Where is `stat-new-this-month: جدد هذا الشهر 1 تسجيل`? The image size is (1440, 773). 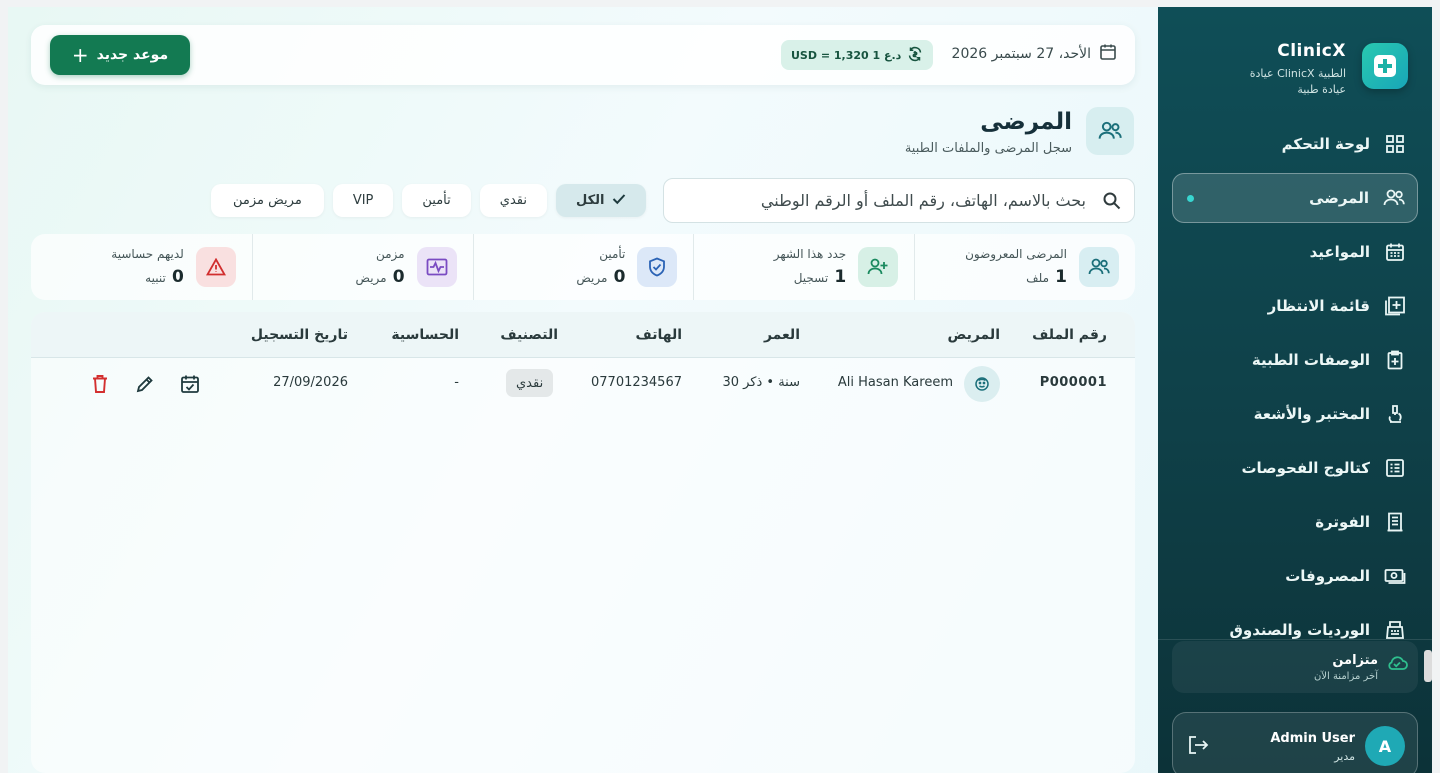 stat-new-this-month: جدد هذا الشهر 1 تسجيل is located at coordinates (803, 267).